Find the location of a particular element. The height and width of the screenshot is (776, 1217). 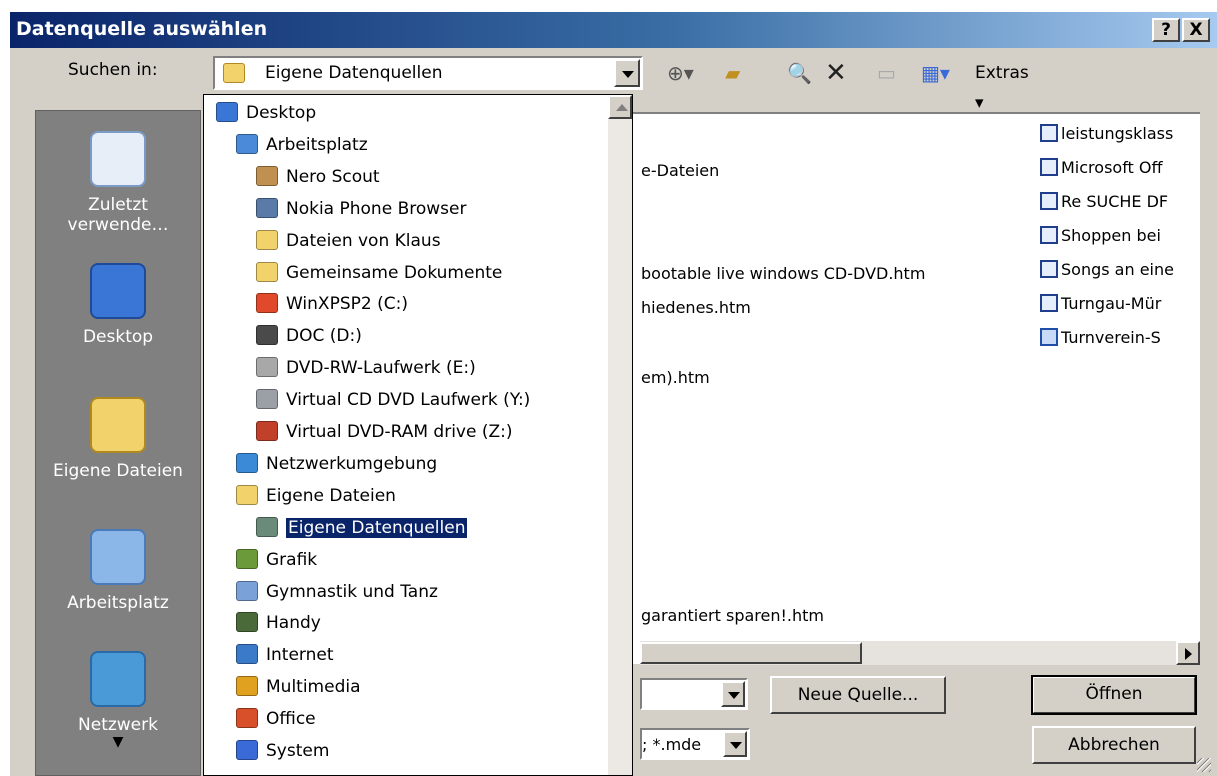

dropdown-item: Gemeinsame Dokumente is located at coordinates (379, 273).